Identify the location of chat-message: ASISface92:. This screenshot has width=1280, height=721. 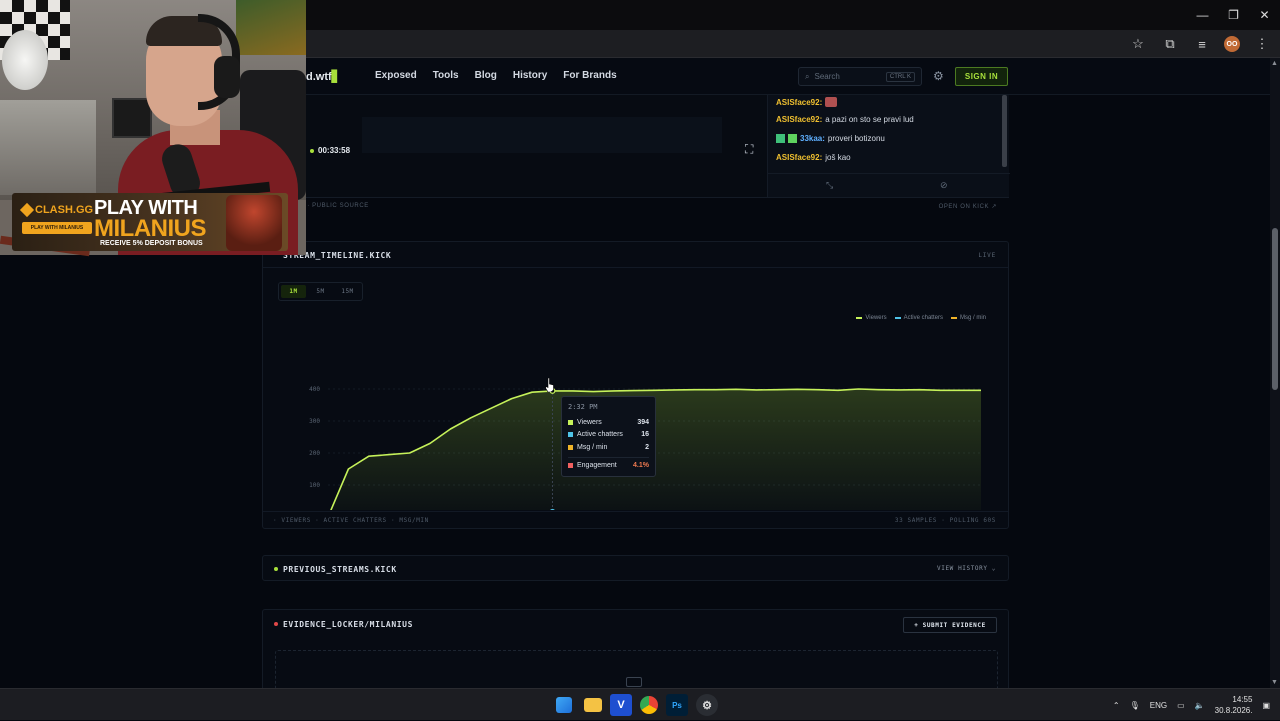
(807, 102).